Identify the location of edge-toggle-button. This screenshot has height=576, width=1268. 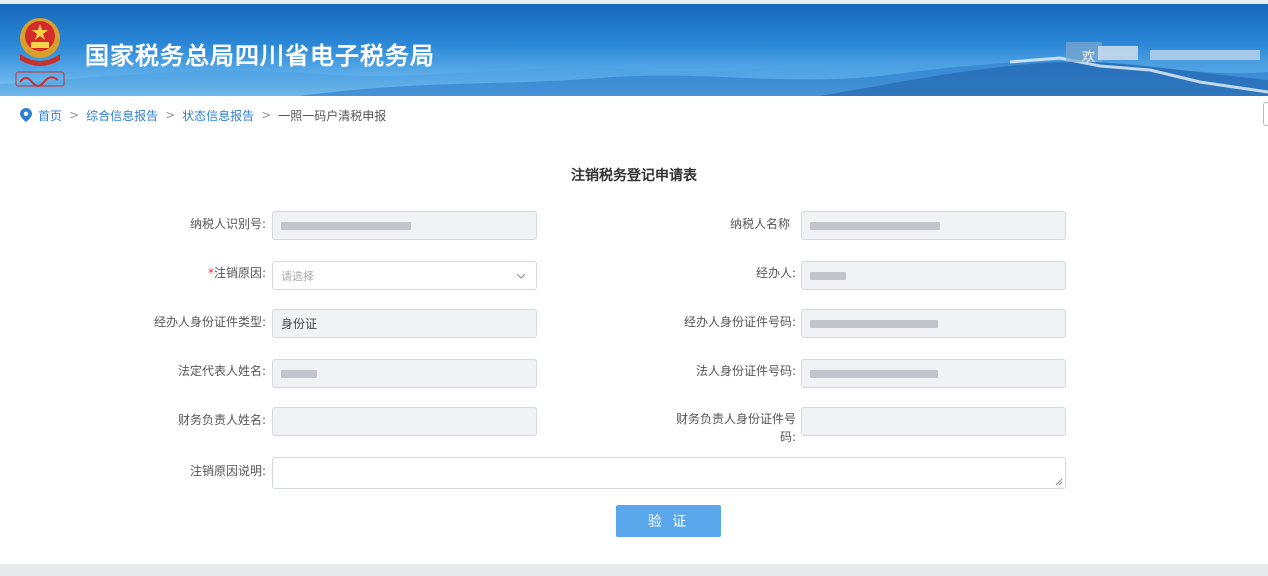
(1265, 114).